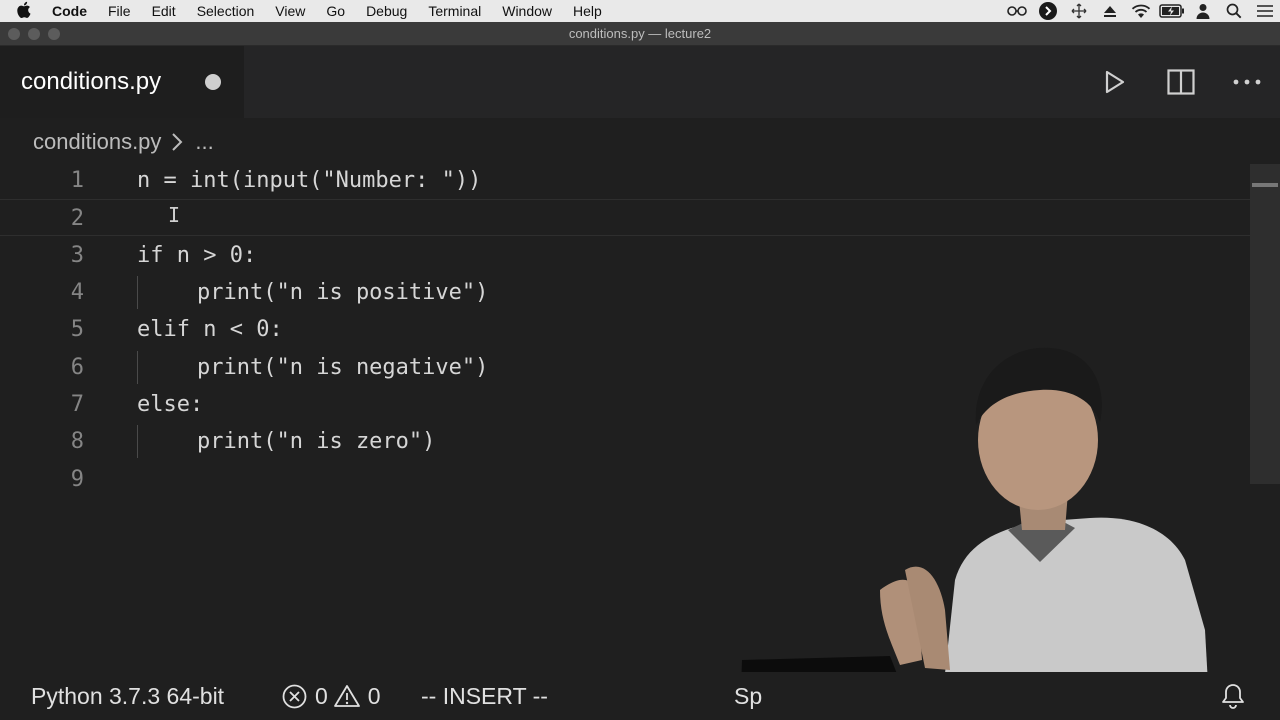 The width and height of the screenshot is (1280, 720). I want to click on arrow-circle-icon, so click(1047, 11).